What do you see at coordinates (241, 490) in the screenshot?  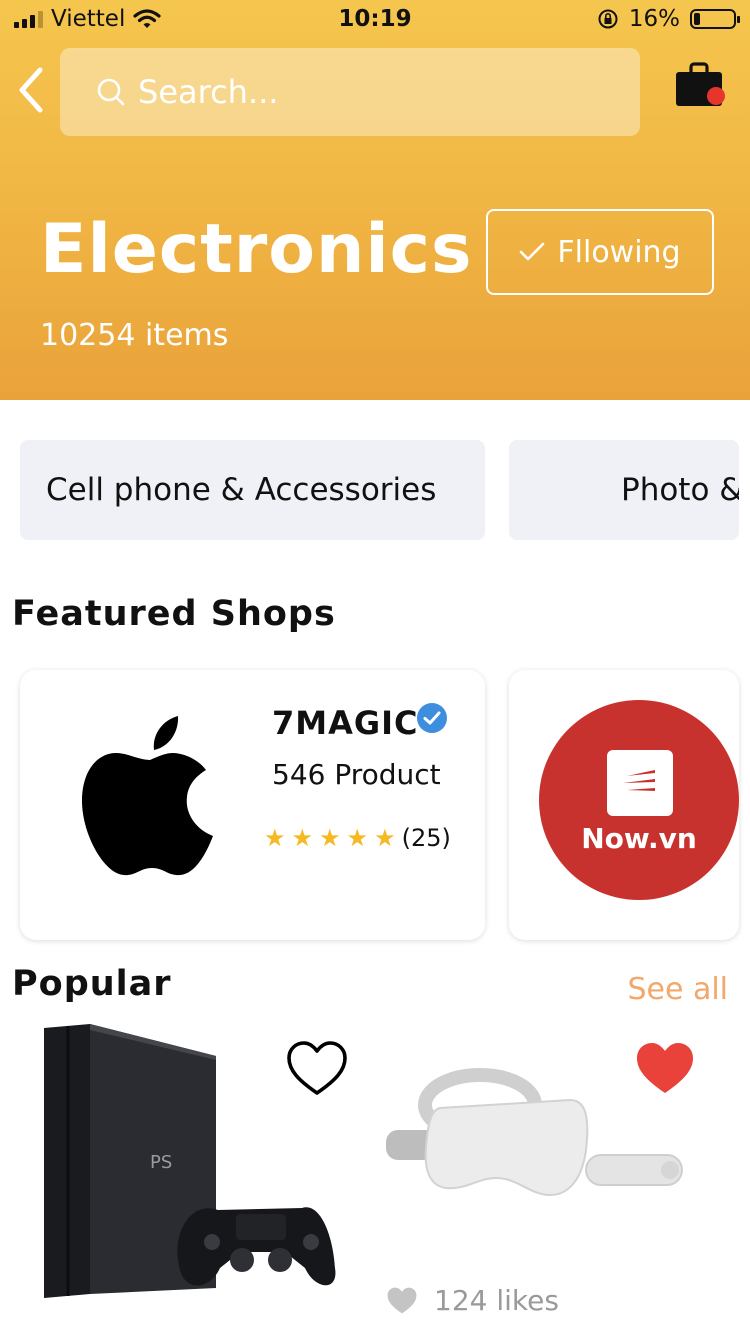 I see `subcategory-chip-label: Cell phone & Accessories` at bounding box center [241, 490].